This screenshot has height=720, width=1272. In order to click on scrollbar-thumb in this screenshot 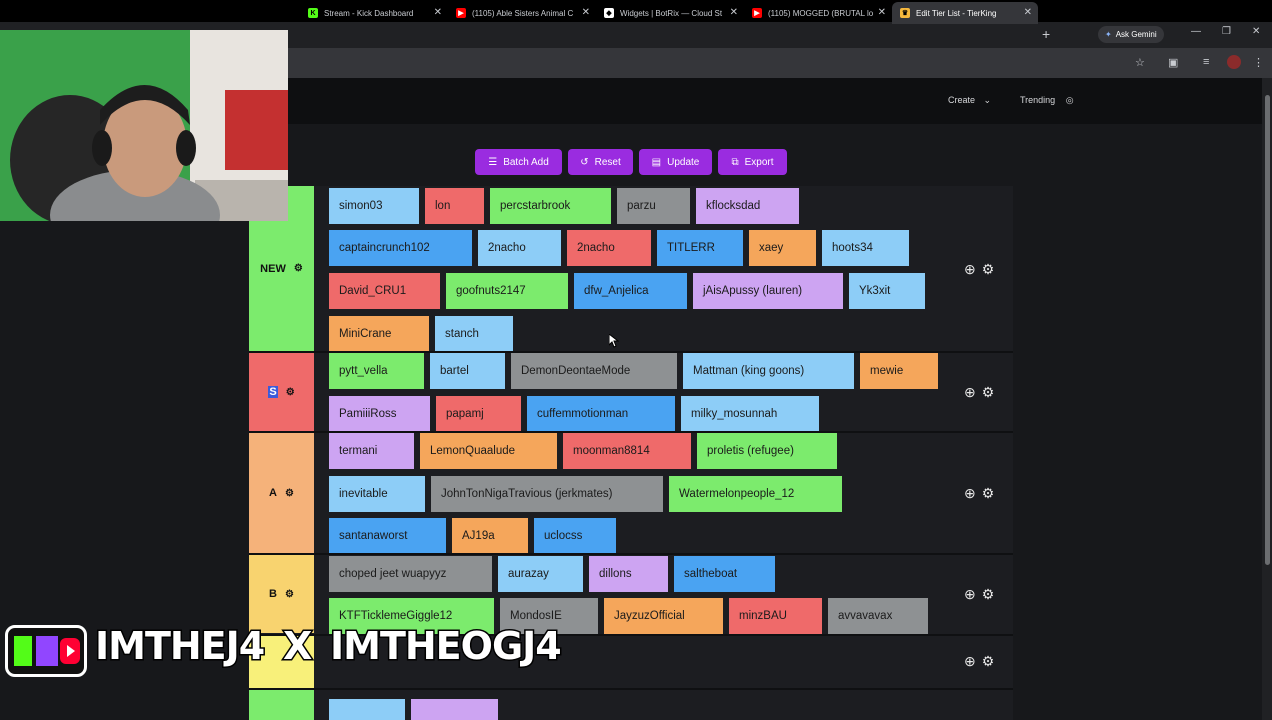, I will do `click(1267, 330)`.